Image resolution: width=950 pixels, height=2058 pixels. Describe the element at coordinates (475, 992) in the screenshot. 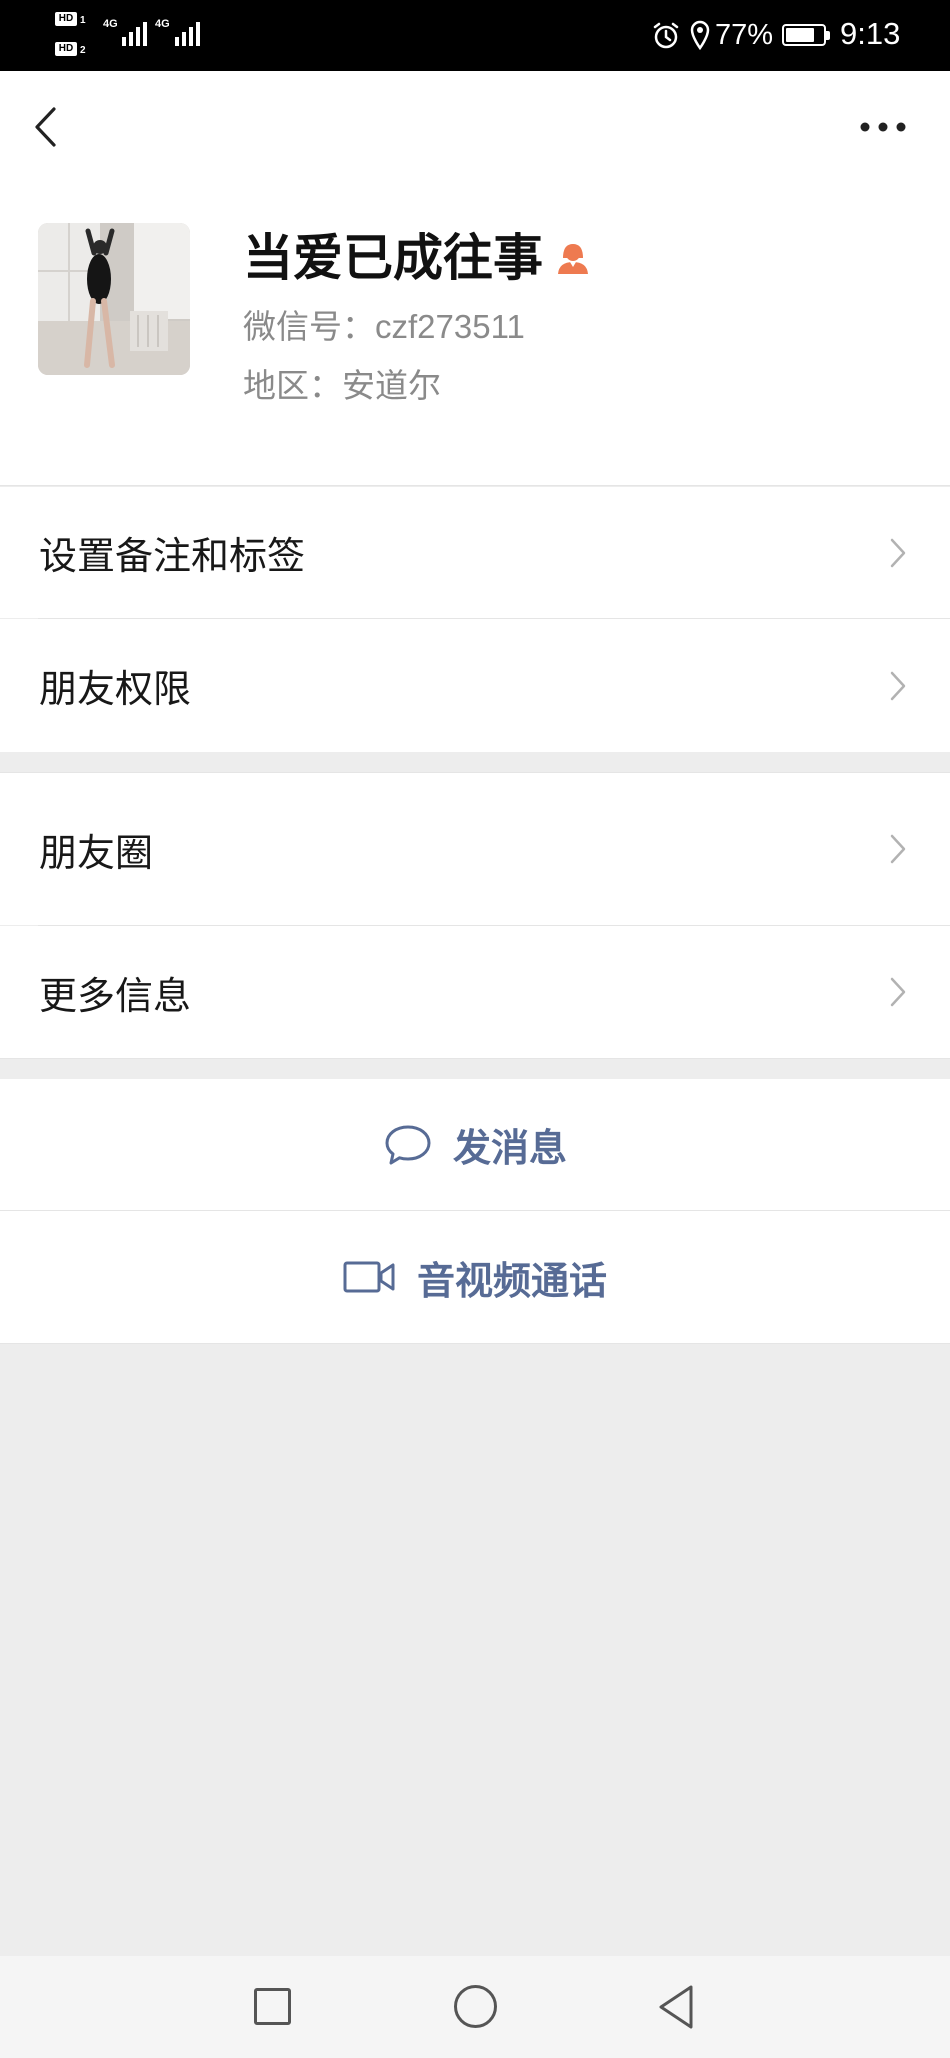

I see `menu-item-more-info: 更多信息` at that location.